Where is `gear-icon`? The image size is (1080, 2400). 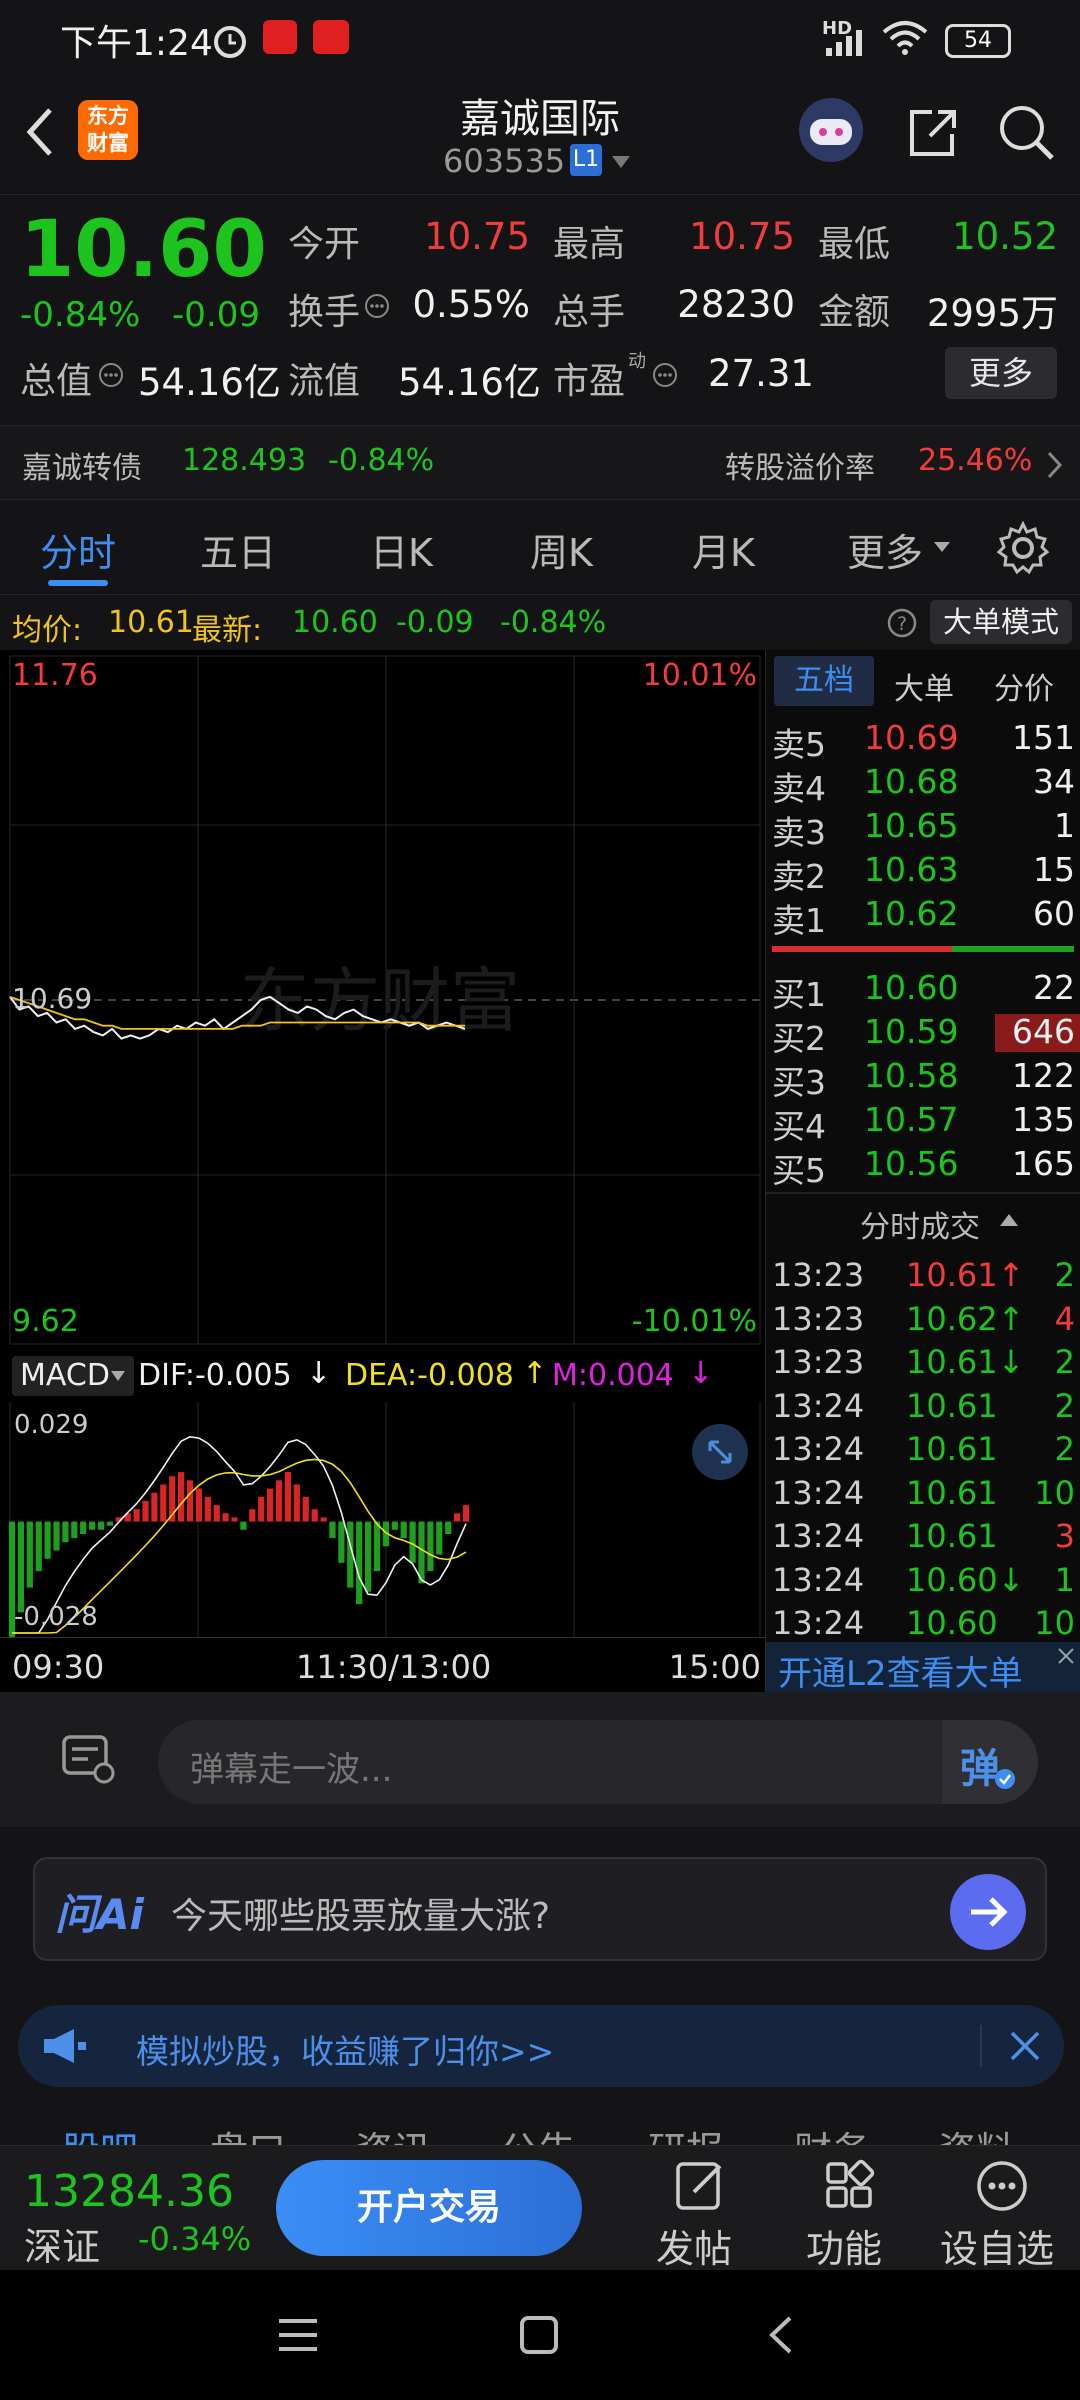
gear-icon is located at coordinates (1023, 548).